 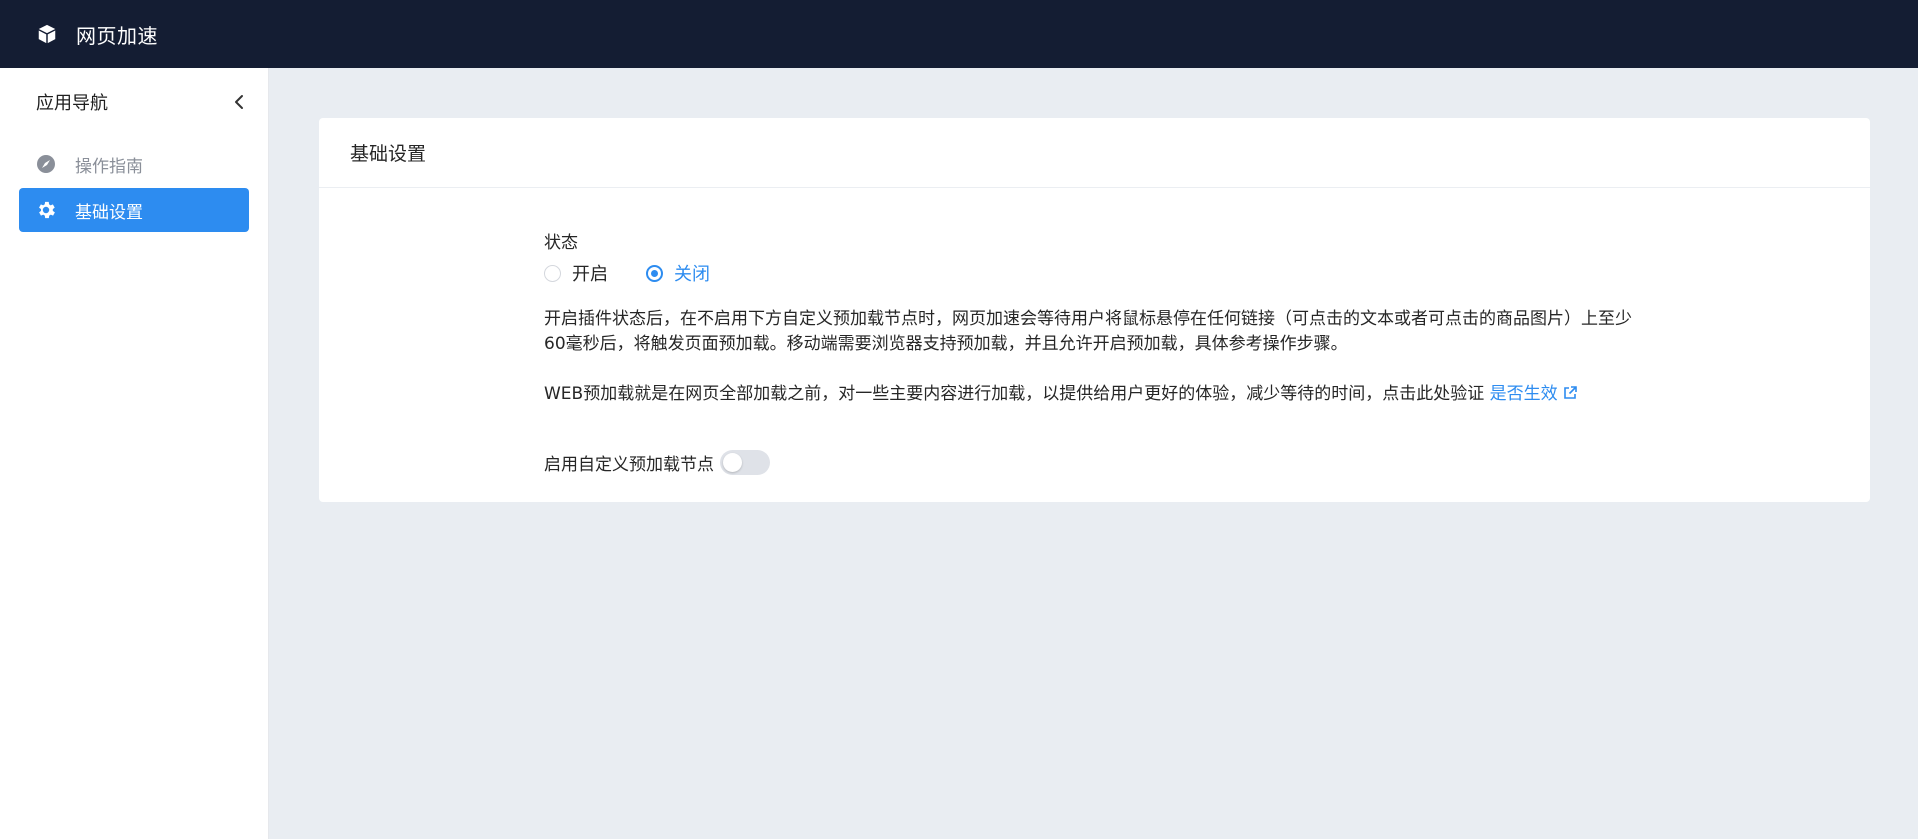 I want to click on sidebar-title: 应用导航, so click(x=72, y=103).